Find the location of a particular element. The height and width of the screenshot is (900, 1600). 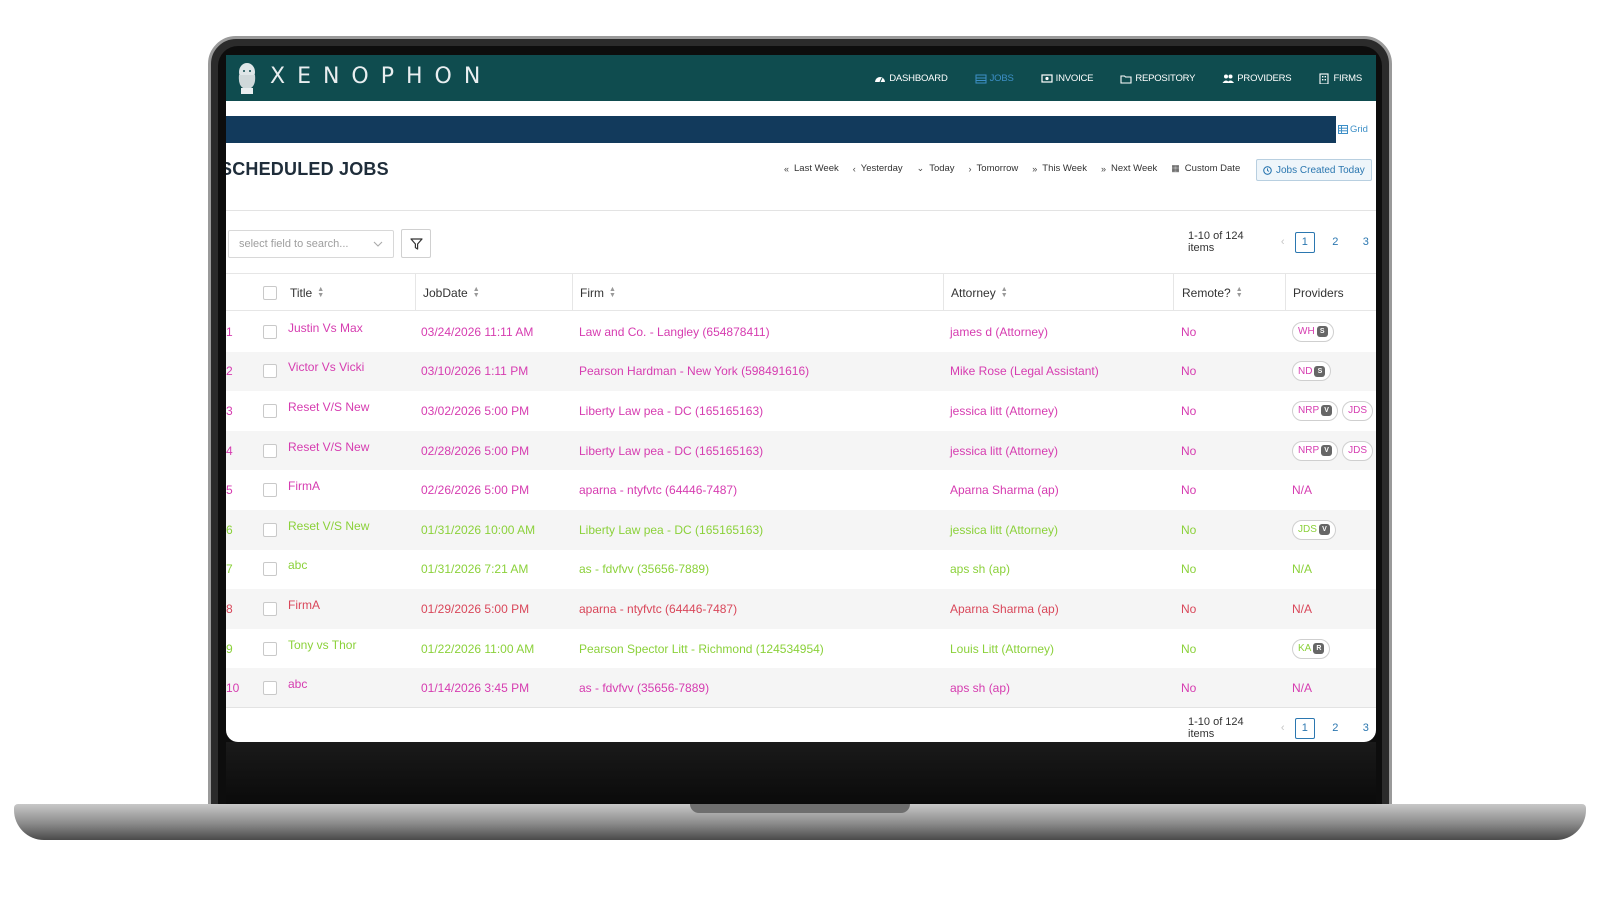

provider-chip: KA R is located at coordinates (1311, 648).